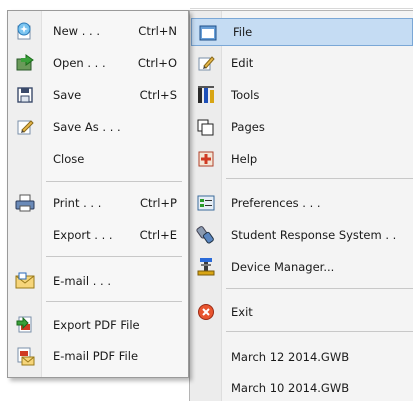 The width and height of the screenshot is (413, 402). I want to click on main-menu-item-label: Tools, so click(245, 95).